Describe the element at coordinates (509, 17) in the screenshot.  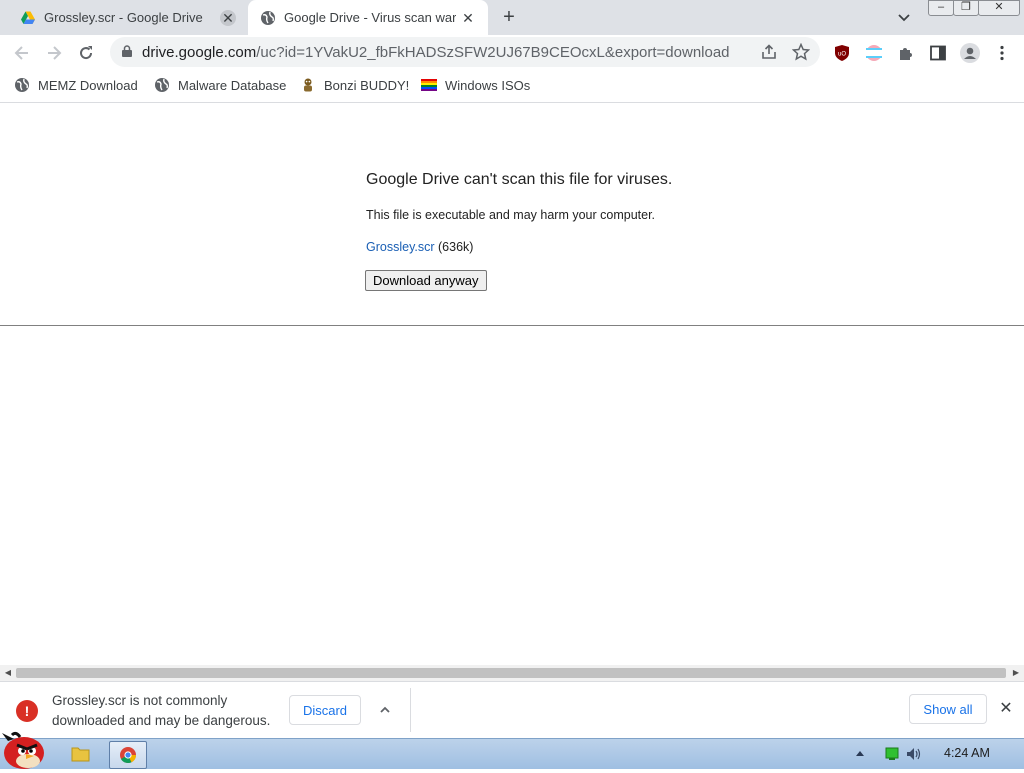
I see `new-tab-button: +` at that location.